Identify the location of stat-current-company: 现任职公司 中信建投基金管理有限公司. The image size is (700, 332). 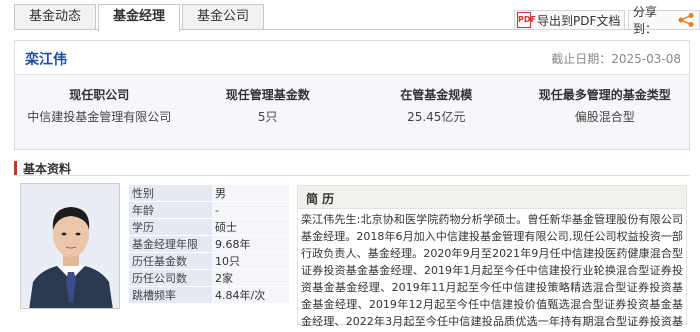
(99, 112).